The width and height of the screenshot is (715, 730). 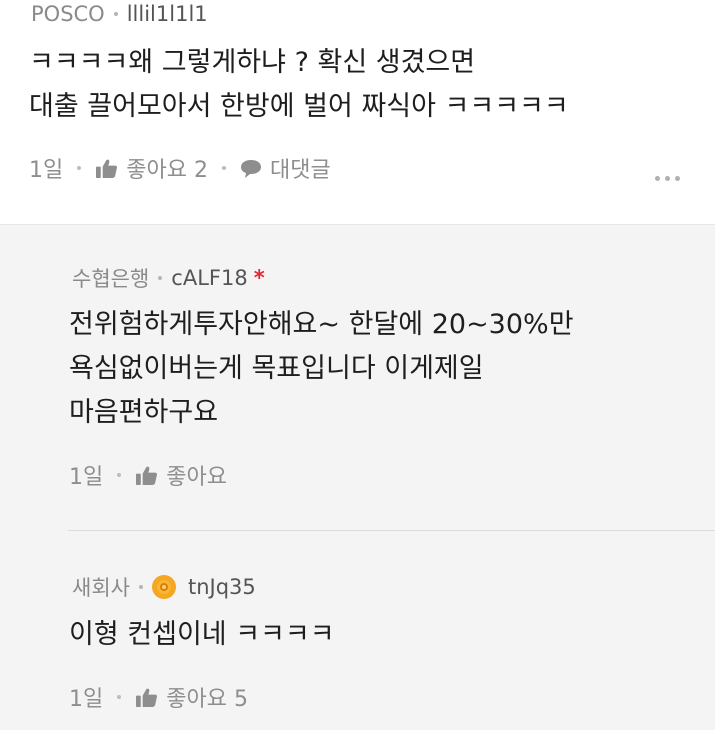 I want to click on like-button: 좋아요, so click(x=181, y=475).